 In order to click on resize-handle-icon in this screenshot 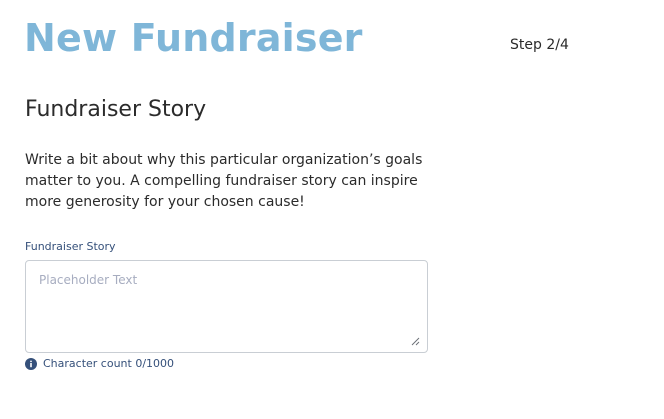, I will do `click(415, 341)`.